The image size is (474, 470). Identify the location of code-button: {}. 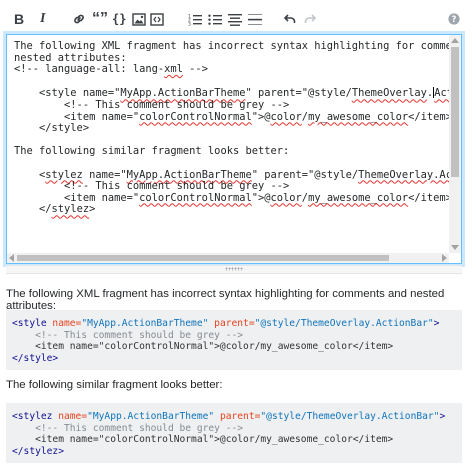
(119, 19).